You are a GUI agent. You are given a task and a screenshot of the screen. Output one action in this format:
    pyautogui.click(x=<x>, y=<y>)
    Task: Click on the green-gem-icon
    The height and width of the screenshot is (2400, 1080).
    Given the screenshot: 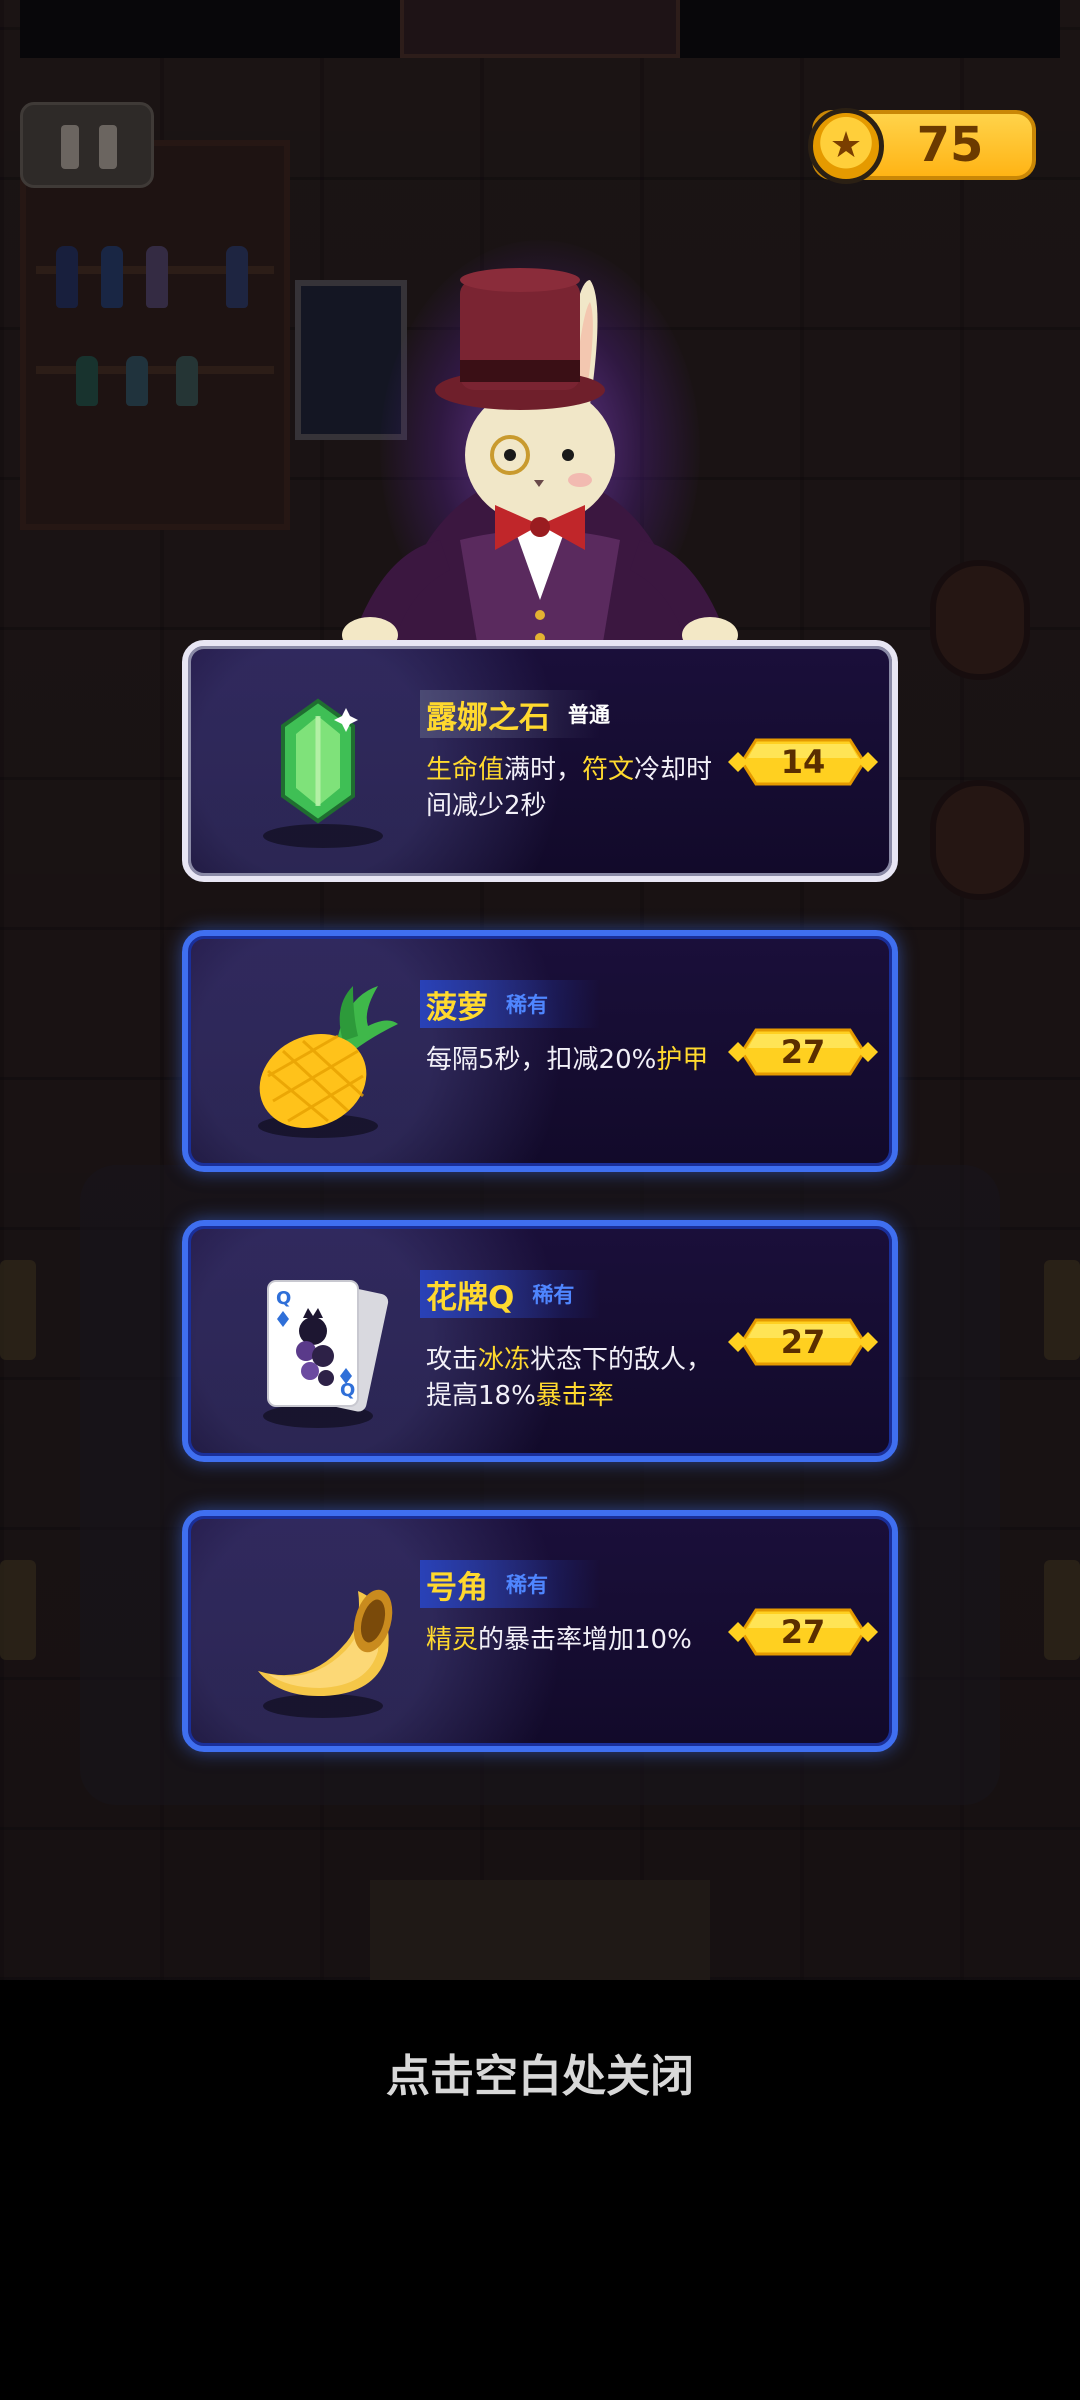 What is the action you would take?
    pyautogui.click(x=318, y=766)
    